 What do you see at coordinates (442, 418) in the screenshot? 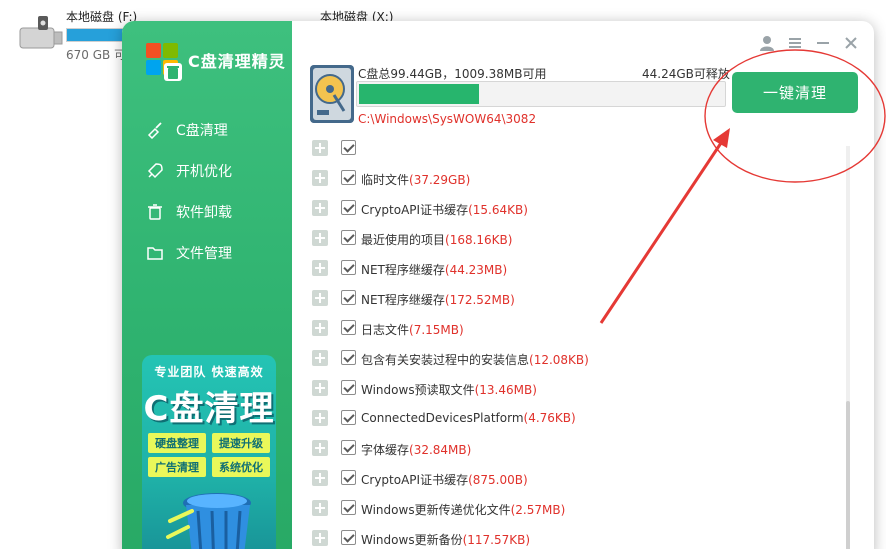
I see `item-name: ConnectedDevicesPlatform` at bounding box center [442, 418].